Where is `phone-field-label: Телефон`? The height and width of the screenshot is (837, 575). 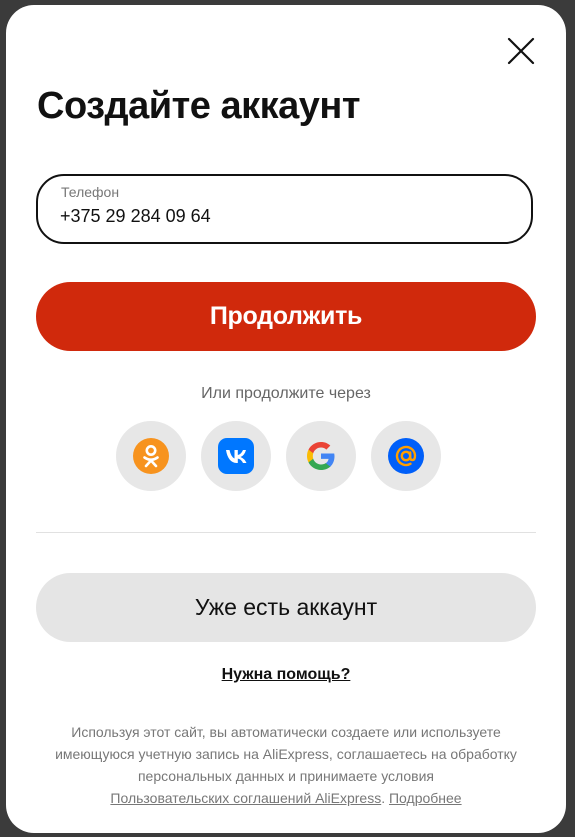 phone-field-label: Телефон is located at coordinates (90, 192).